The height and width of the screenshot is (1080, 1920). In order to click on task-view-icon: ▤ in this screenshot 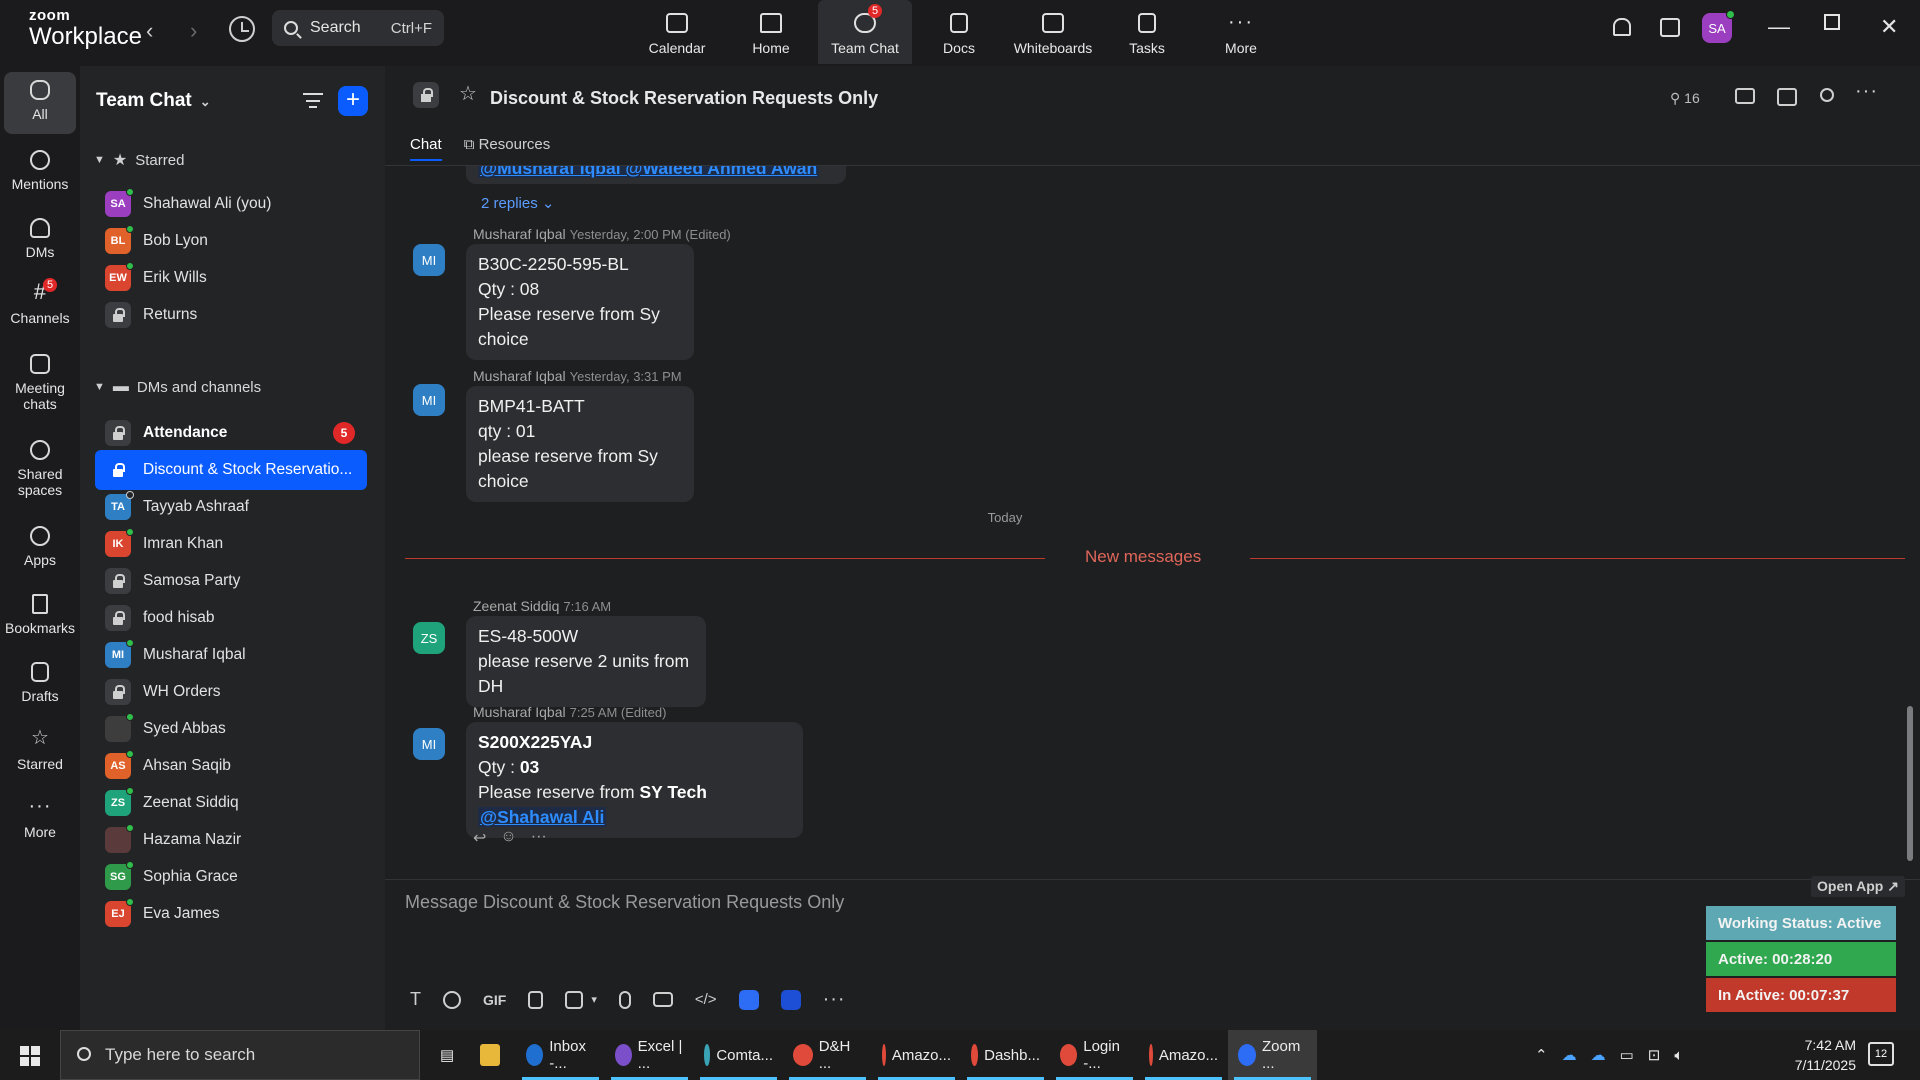, I will do `click(450, 1055)`.